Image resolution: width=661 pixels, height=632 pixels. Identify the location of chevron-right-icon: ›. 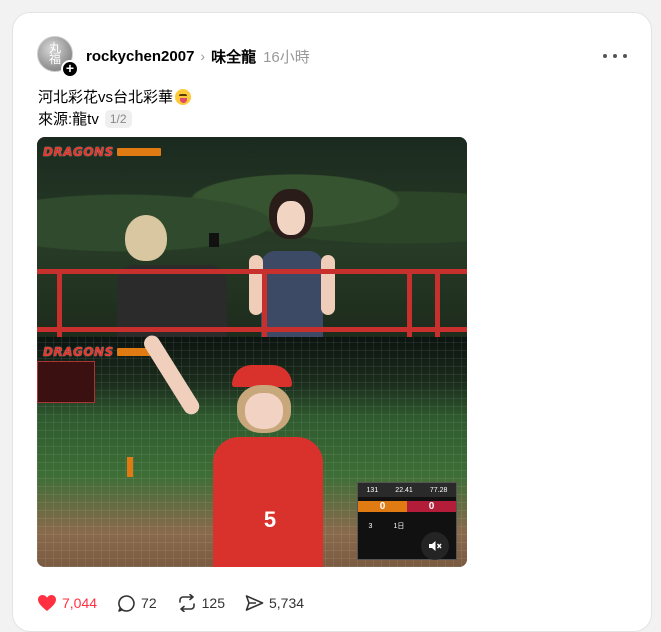
(203, 56).